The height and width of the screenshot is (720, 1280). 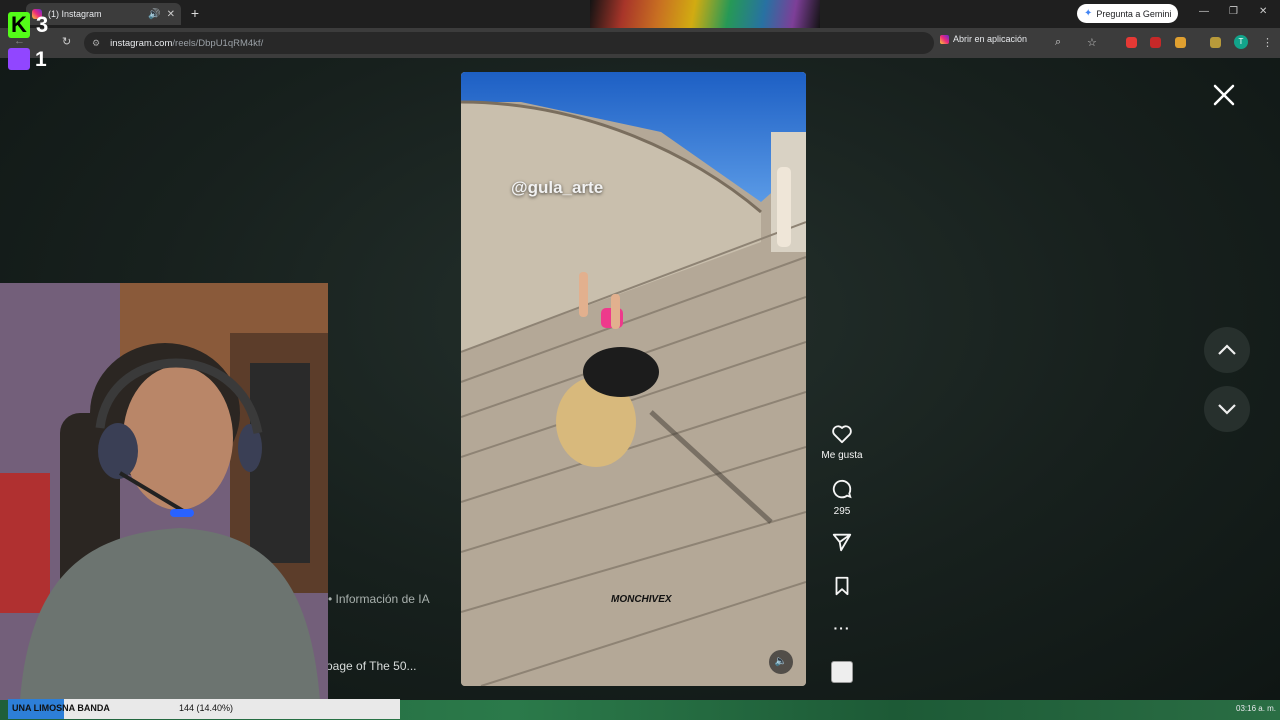 I want to click on instagram-app-icon, so click(x=944, y=39).